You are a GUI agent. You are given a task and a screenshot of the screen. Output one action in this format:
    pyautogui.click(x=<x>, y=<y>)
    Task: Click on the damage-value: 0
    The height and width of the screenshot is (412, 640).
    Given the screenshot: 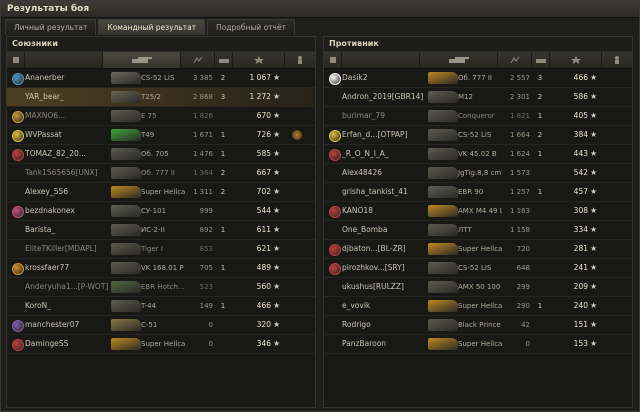 What is the action you would take?
    pyautogui.click(x=210, y=344)
    